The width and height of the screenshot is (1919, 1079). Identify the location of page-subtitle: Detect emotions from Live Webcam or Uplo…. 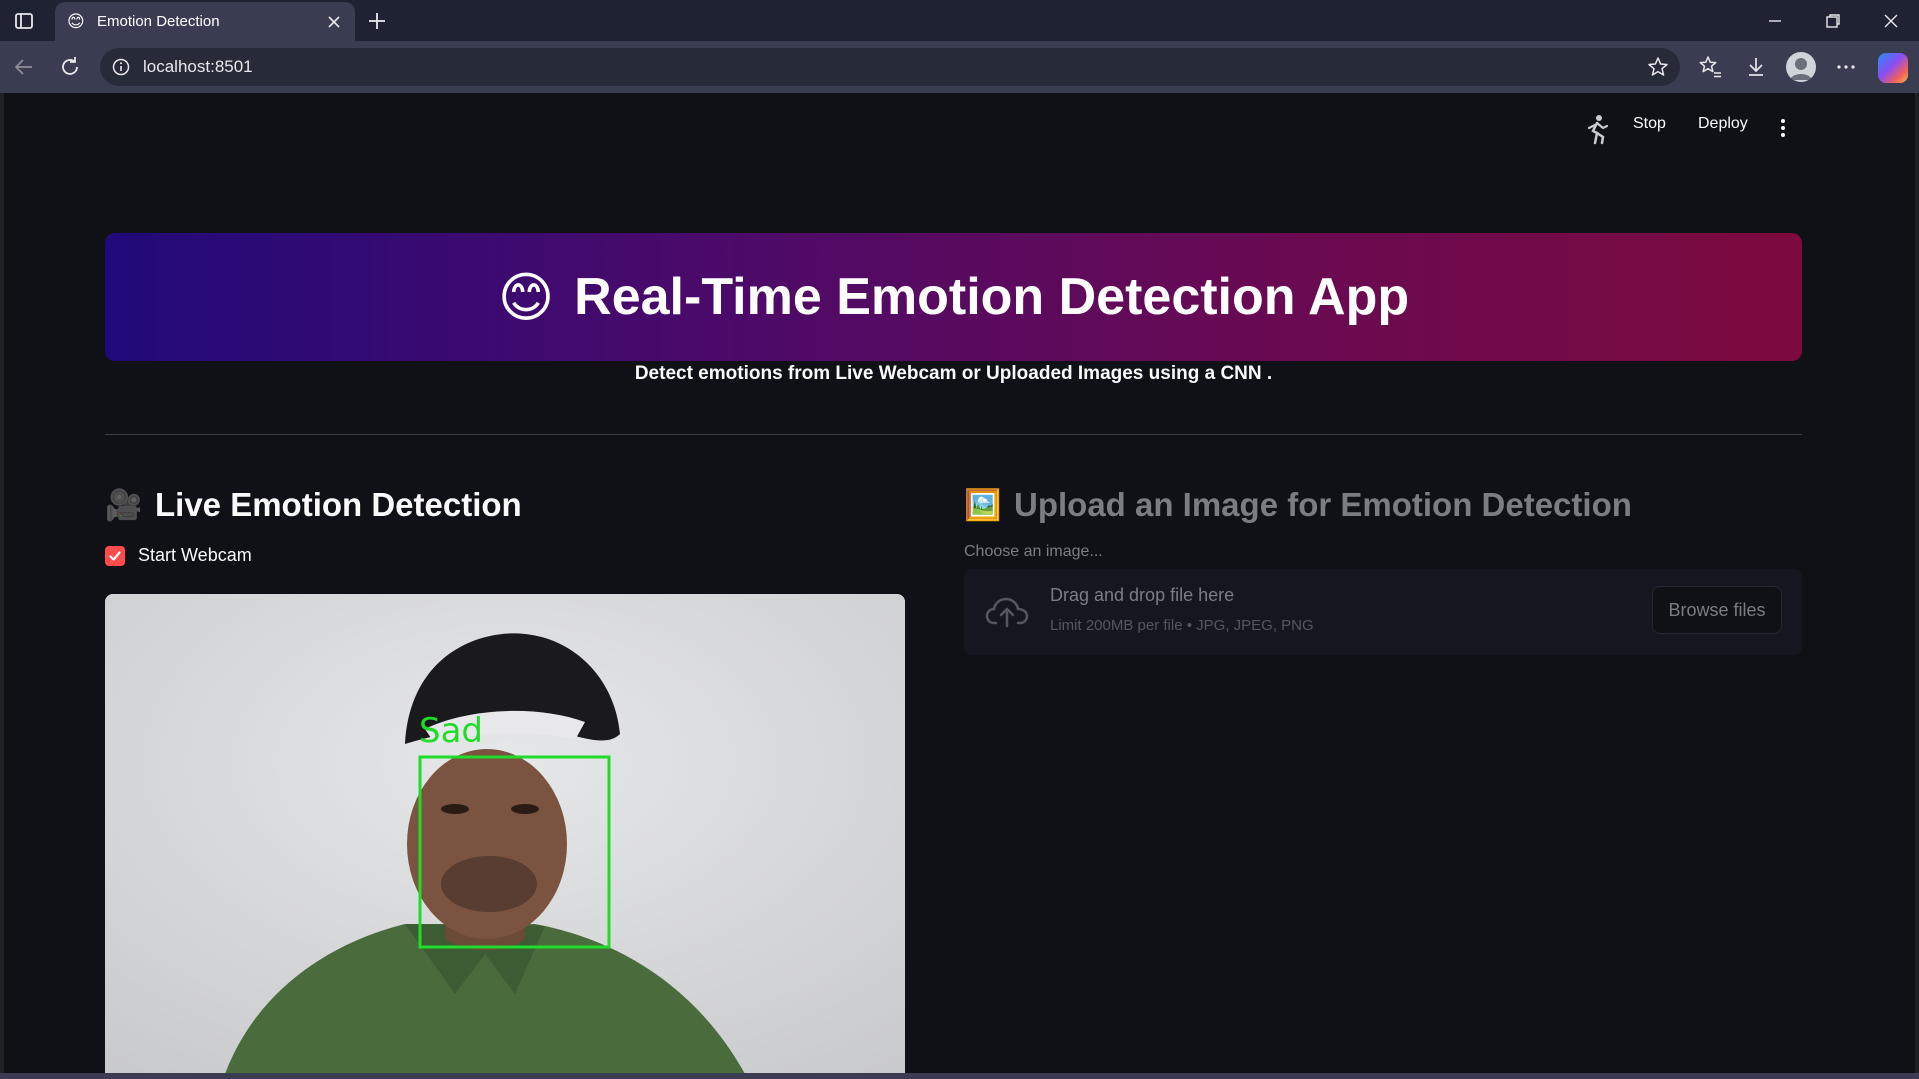
(953, 373).